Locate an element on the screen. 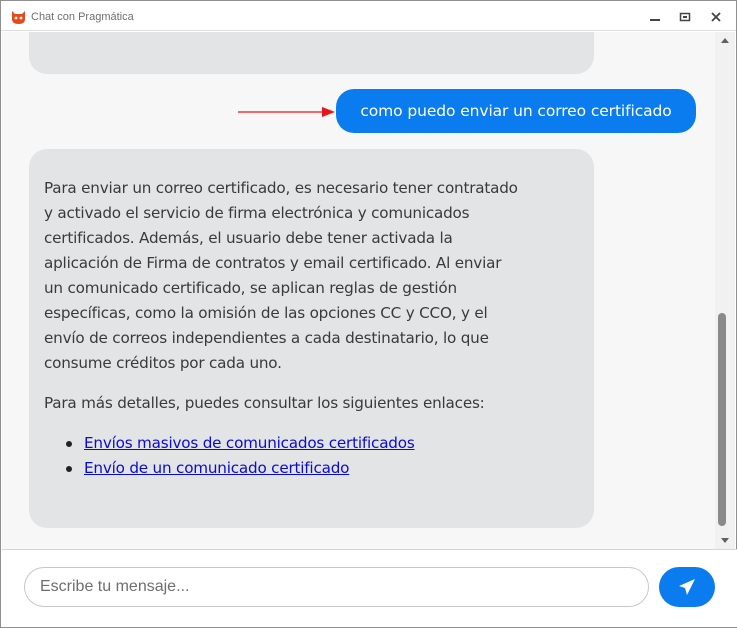 Image resolution: width=737 pixels, height=628 pixels. triangle-up-icon is located at coordinates (725, 40).